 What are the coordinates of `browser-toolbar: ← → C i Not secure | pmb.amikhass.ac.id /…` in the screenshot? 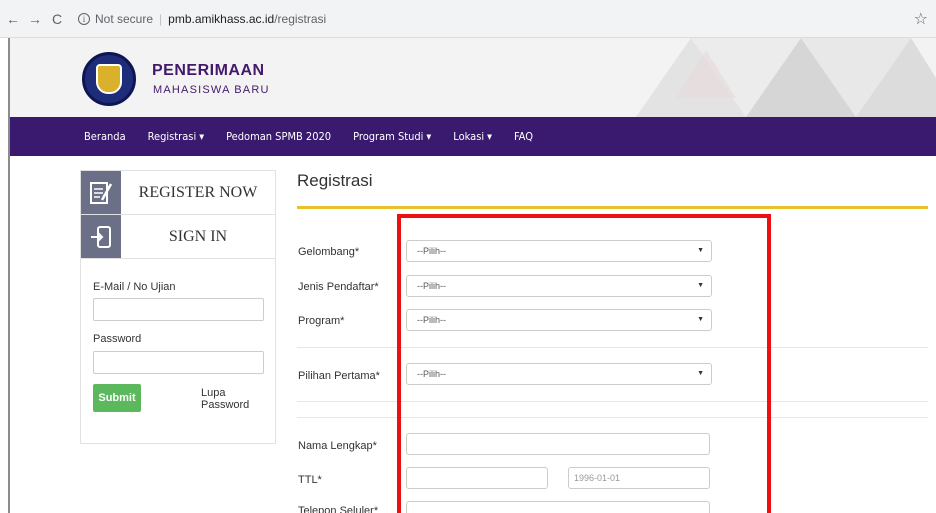 It's located at (468, 19).